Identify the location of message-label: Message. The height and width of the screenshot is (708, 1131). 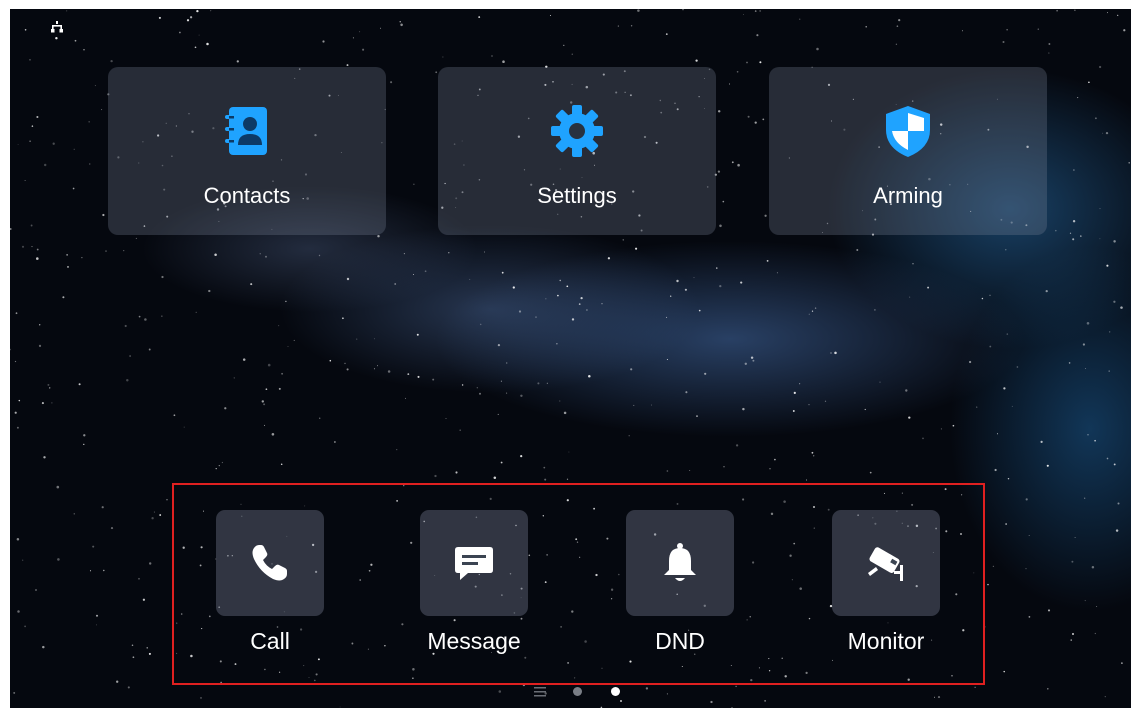
(474, 641).